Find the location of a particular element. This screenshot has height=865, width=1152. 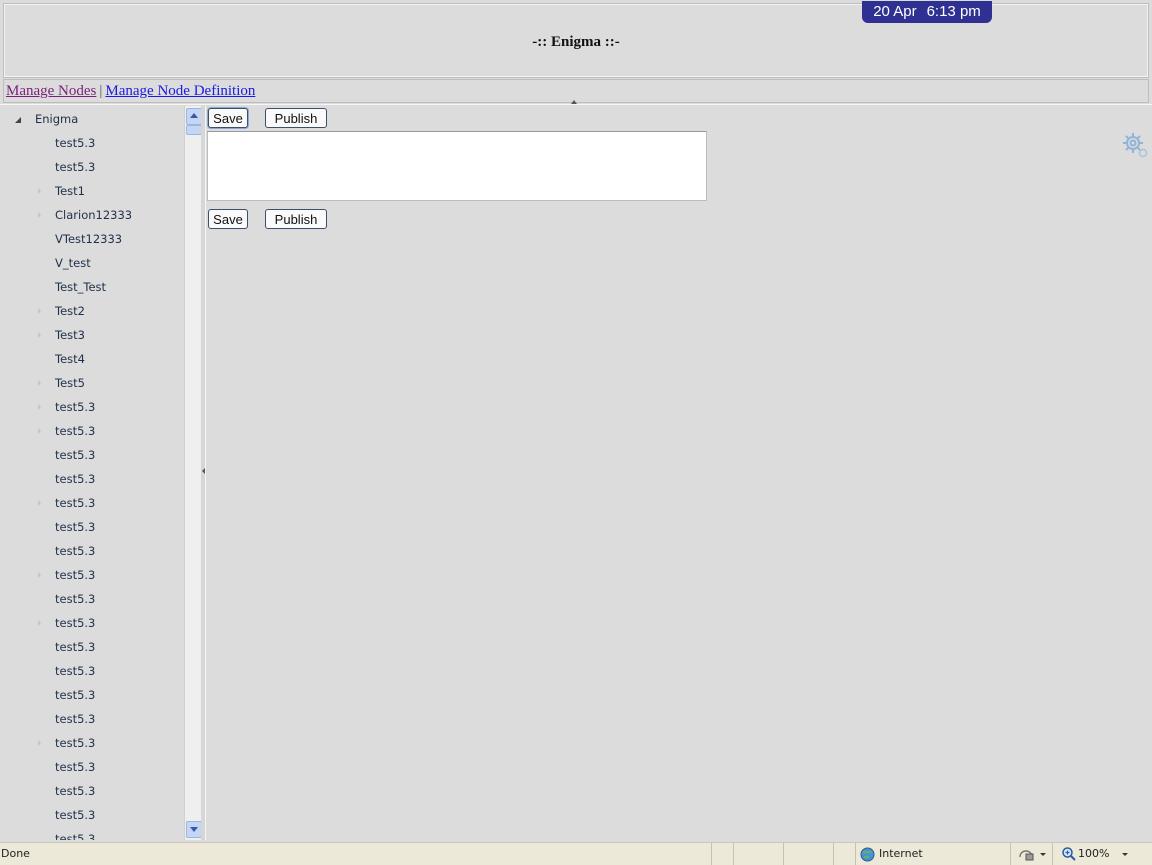

tree-root-enigma: Enigma is located at coordinates (56, 119).